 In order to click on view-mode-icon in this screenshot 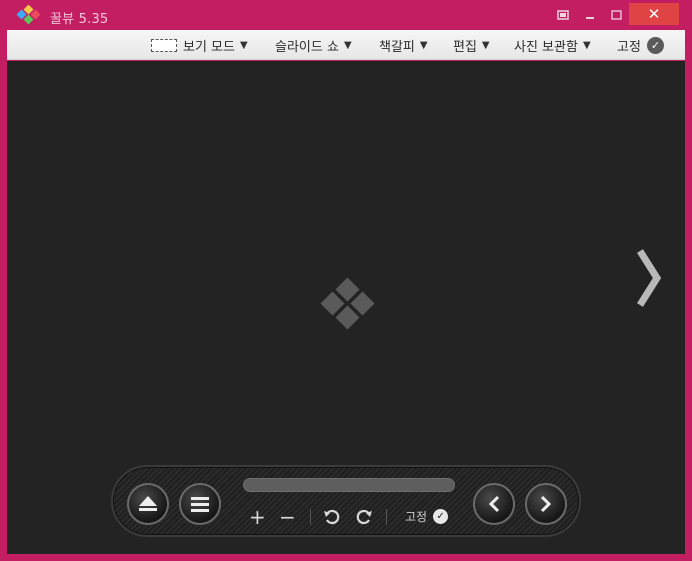, I will do `click(164, 45)`.